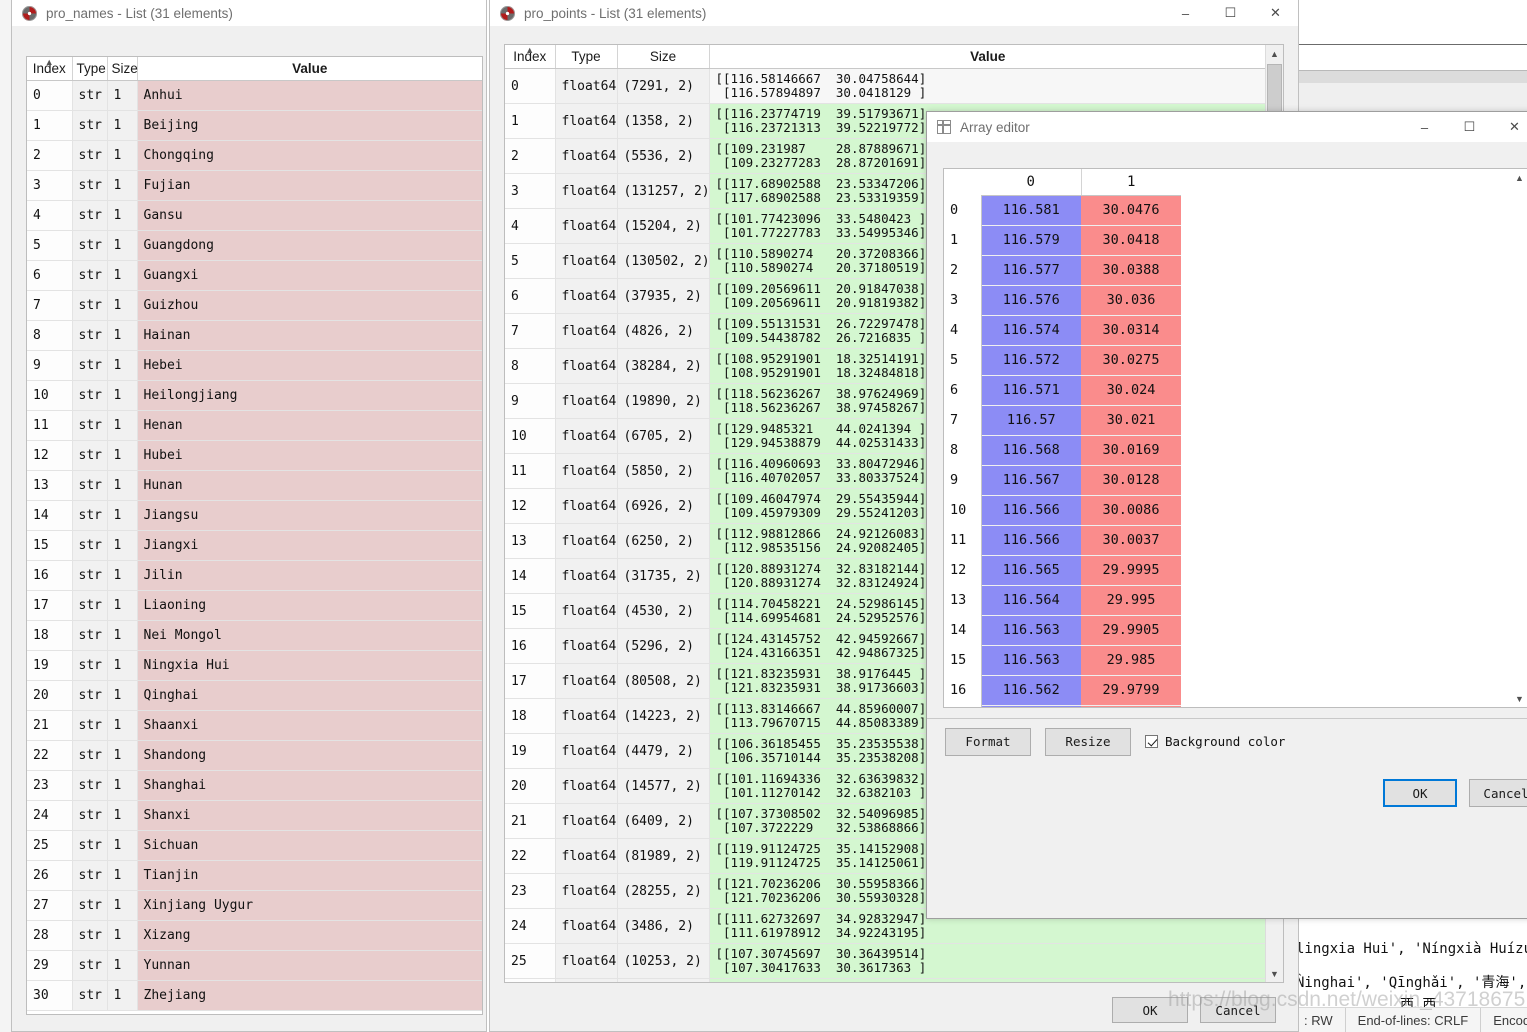 The height and width of the screenshot is (1032, 1527). What do you see at coordinates (309, 215) in the screenshot?
I see `cell-value: Gansu` at bounding box center [309, 215].